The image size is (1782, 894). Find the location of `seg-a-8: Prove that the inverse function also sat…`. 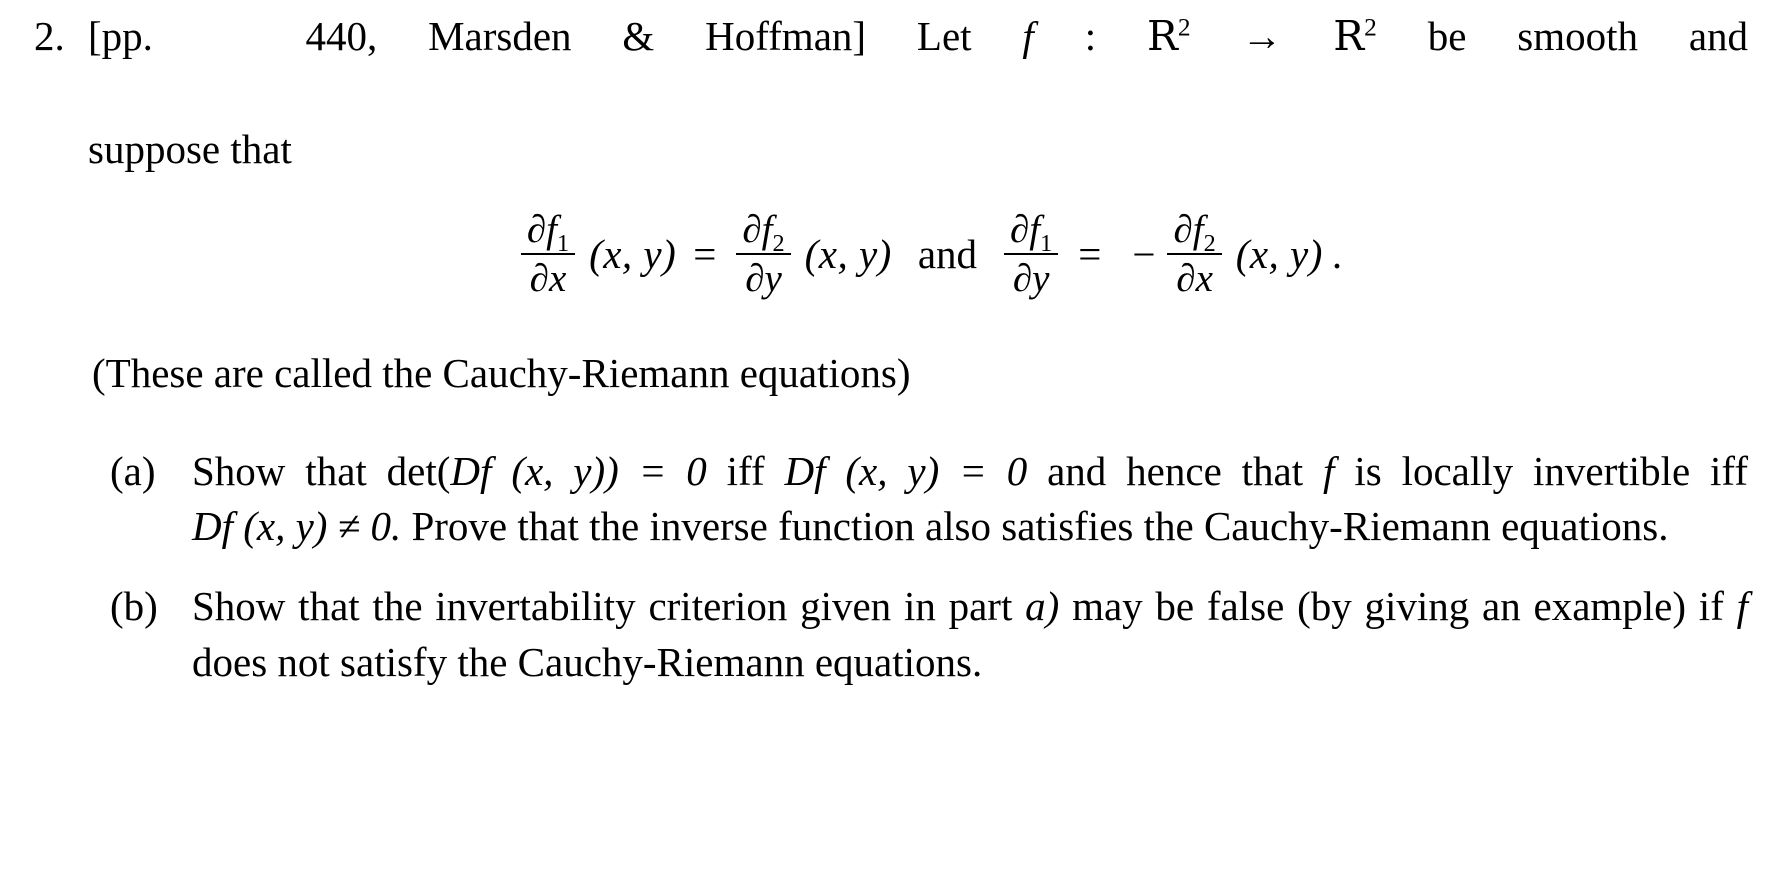

seg-a-8: Prove that the inverse function also sat… is located at coordinates (1040, 526).